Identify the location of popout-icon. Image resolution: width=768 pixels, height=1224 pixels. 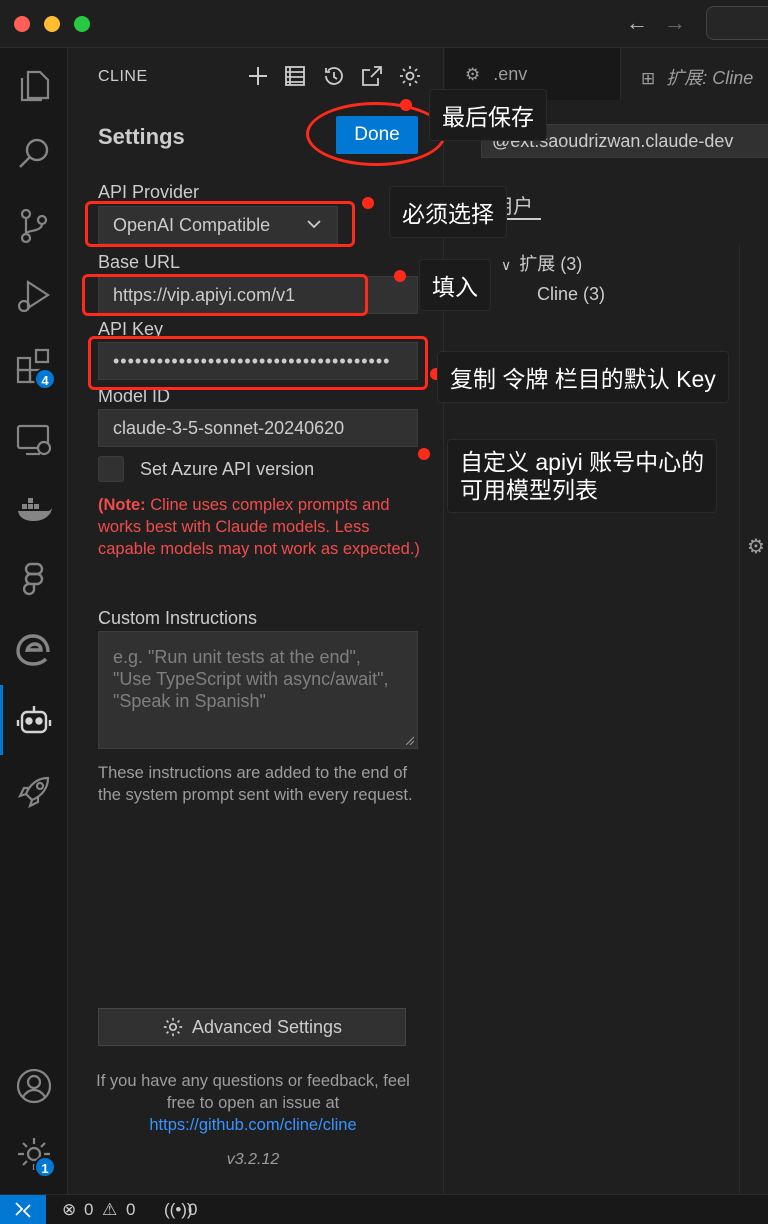
(372, 76).